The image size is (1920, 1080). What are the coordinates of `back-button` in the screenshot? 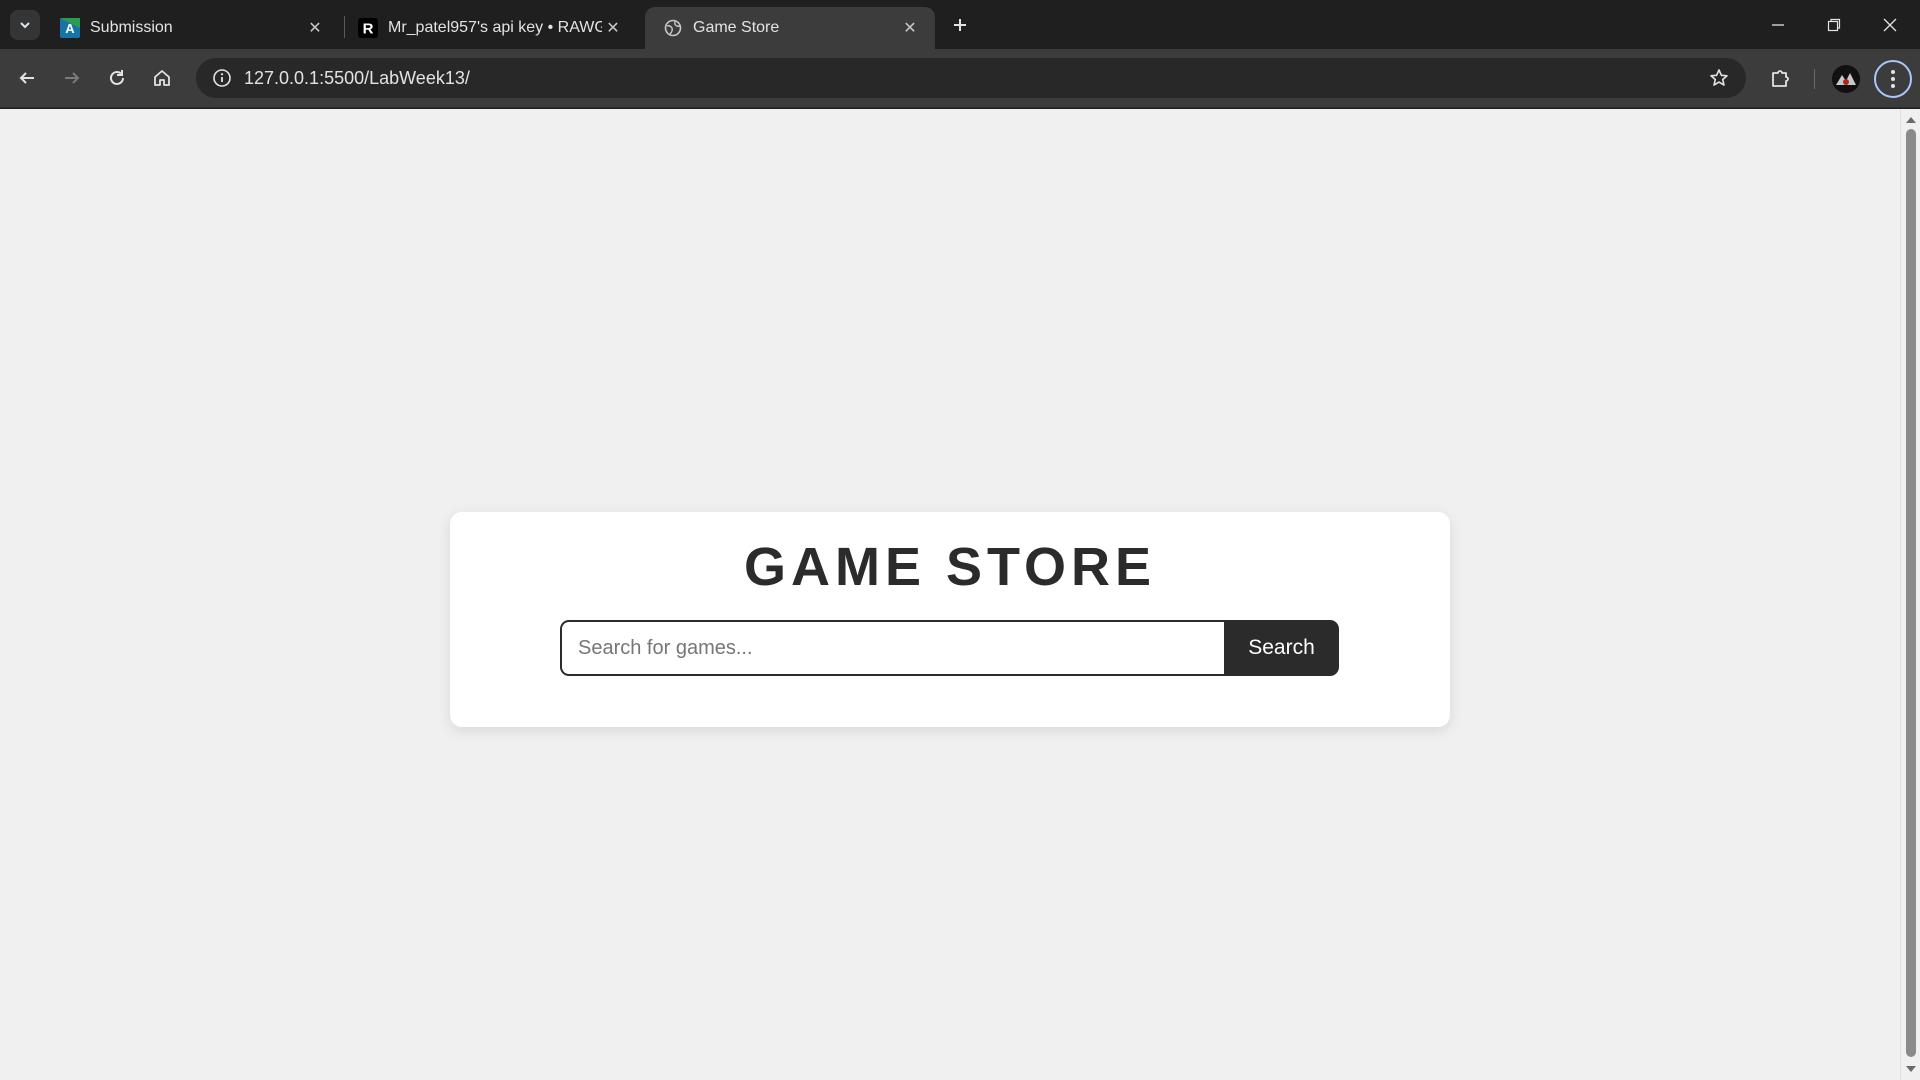 It's located at (27, 78).